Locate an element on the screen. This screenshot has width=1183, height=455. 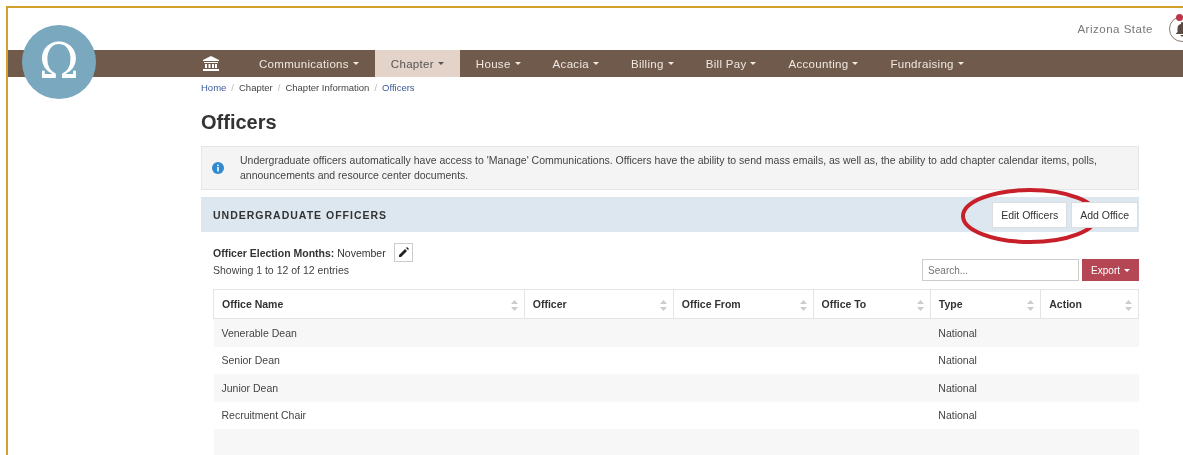
breadcrumb-item: Chapter Information is located at coordinates (327, 87).